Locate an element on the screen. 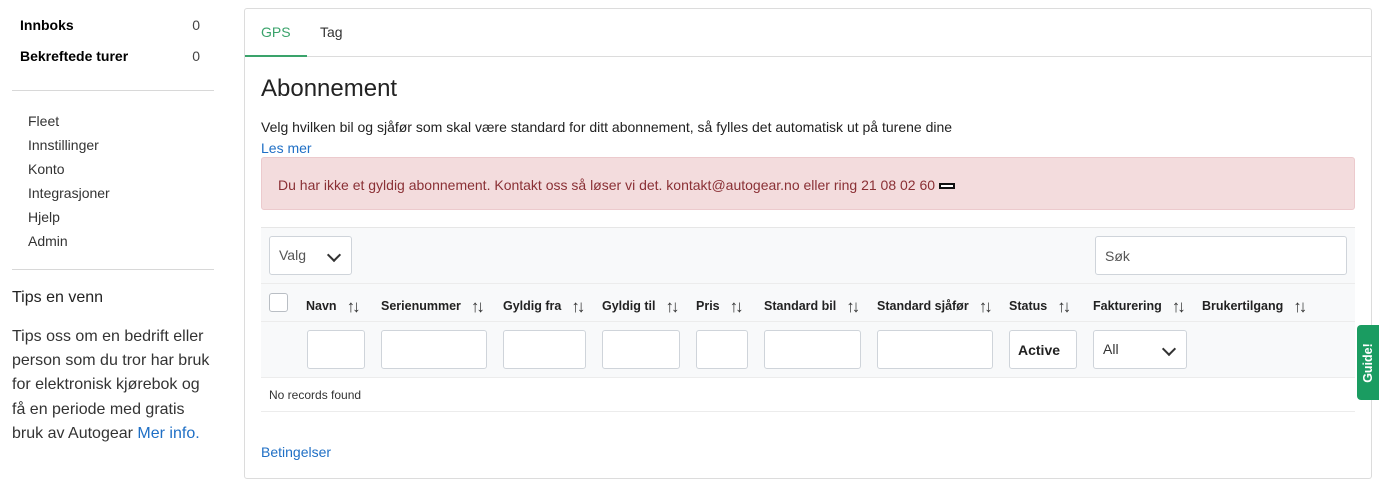 This screenshot has width=1379, height=494. counter-label: Bekreftede turer is located at coordinates (74, 56).